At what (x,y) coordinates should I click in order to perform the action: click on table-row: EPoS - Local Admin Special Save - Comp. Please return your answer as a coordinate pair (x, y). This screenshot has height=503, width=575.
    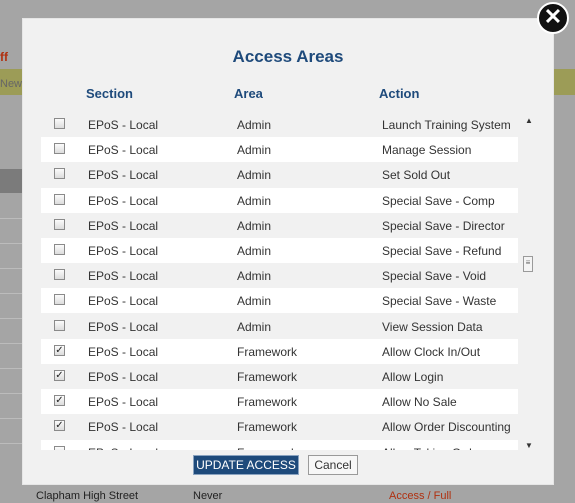
    Looking at the image, I should click on (279, 200).